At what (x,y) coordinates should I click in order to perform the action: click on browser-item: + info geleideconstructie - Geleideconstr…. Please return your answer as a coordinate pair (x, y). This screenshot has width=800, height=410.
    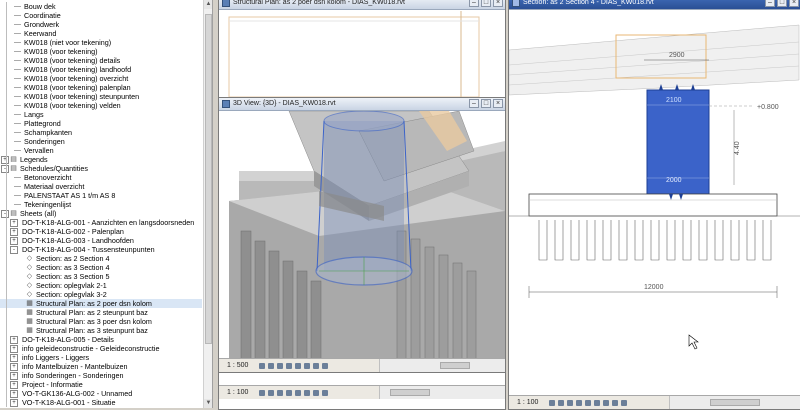
    Looking at the image, I should click on (101, 348).